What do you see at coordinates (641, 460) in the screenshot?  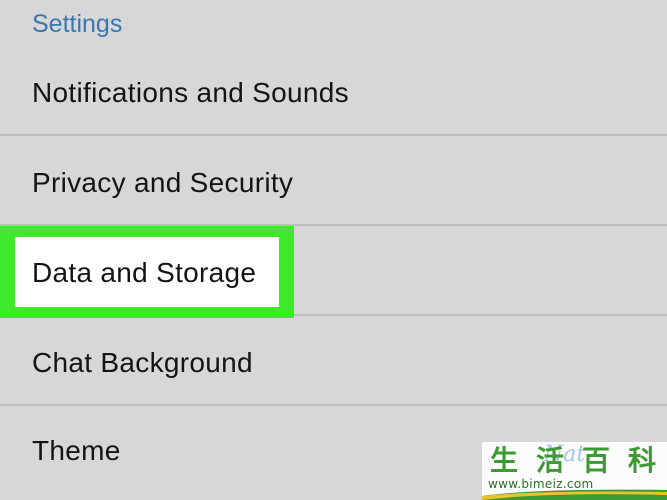 I see `watermark-char: 科` at bounding box center [641, 460].